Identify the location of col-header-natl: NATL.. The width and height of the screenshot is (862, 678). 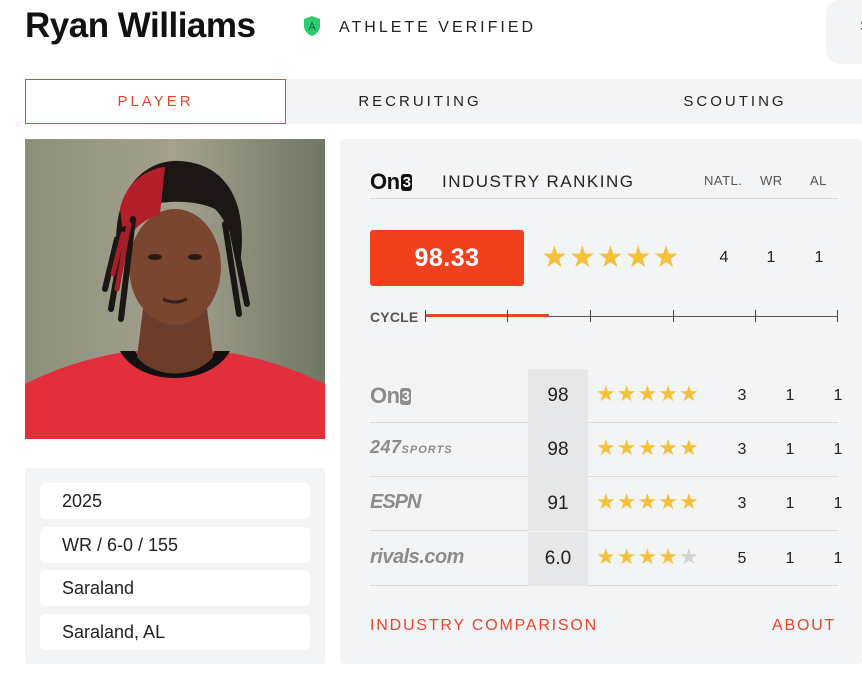
(723, 180).